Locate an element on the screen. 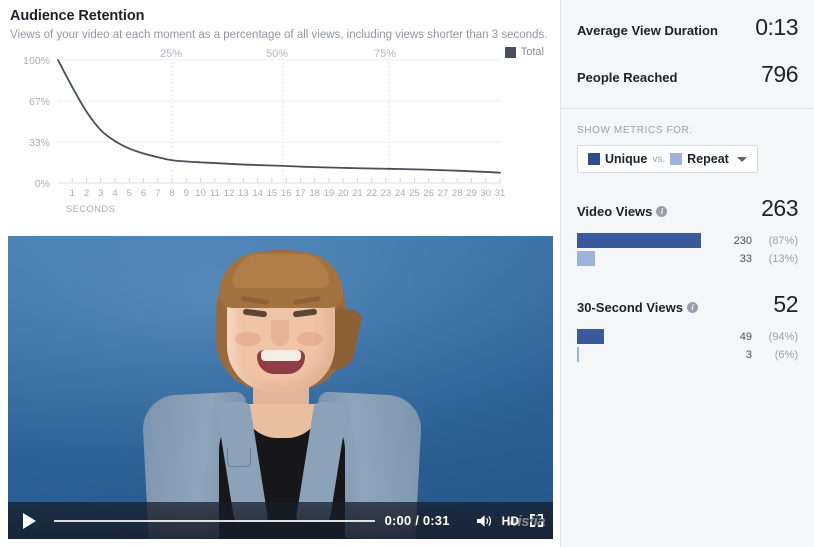 Image resolution: width=814 pixels, height=547 pixels. bar-row-unique: 49 (94%) is located at coordinates (687, 336).